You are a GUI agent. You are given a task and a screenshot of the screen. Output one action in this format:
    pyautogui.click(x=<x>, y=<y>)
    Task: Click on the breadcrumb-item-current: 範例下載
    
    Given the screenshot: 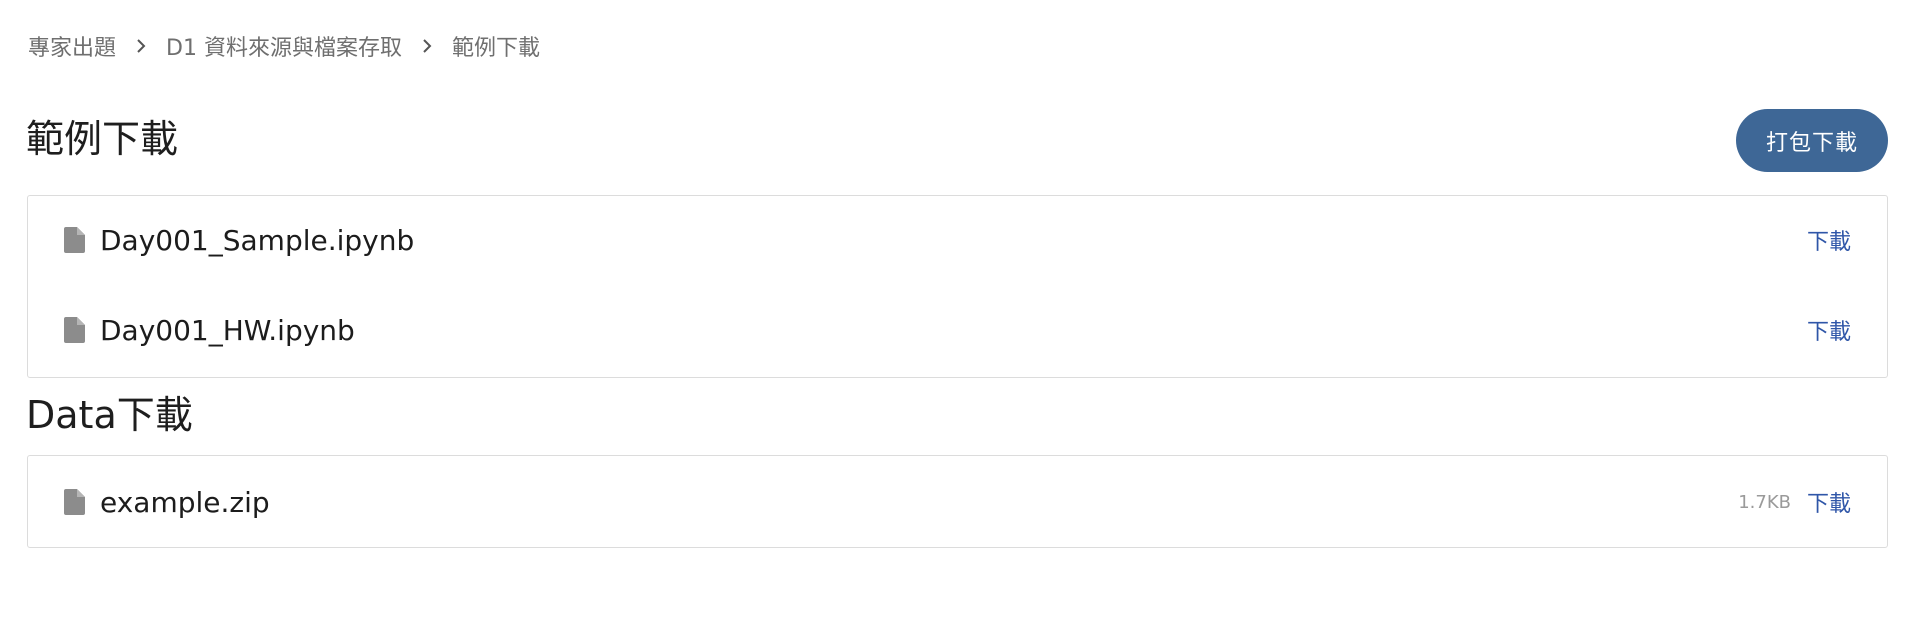 What is the action you would take?
    pyautogui.click(x=495, y=48)
    